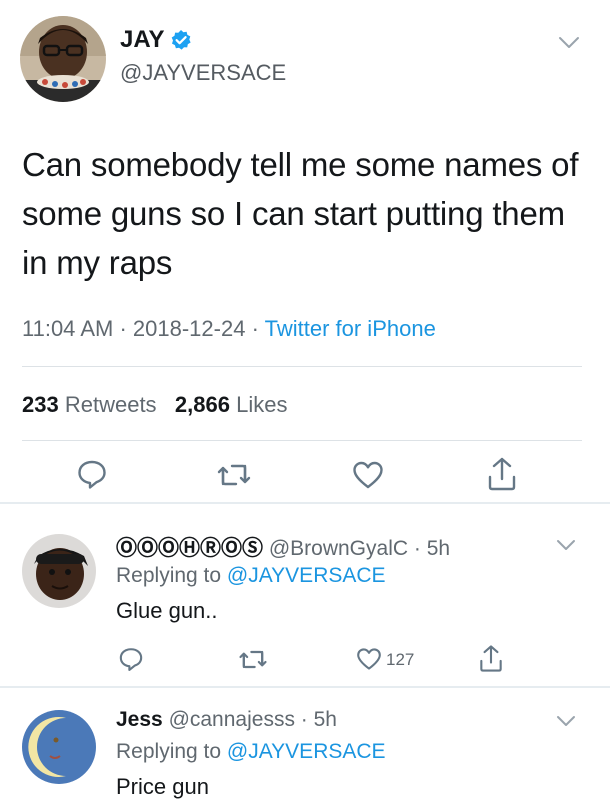 Image resolution: width=610 pixels, height=800 pixels. Describe the element at coordinates (262, 404) in the screenshot. I see `like-label: Likes` at that location.